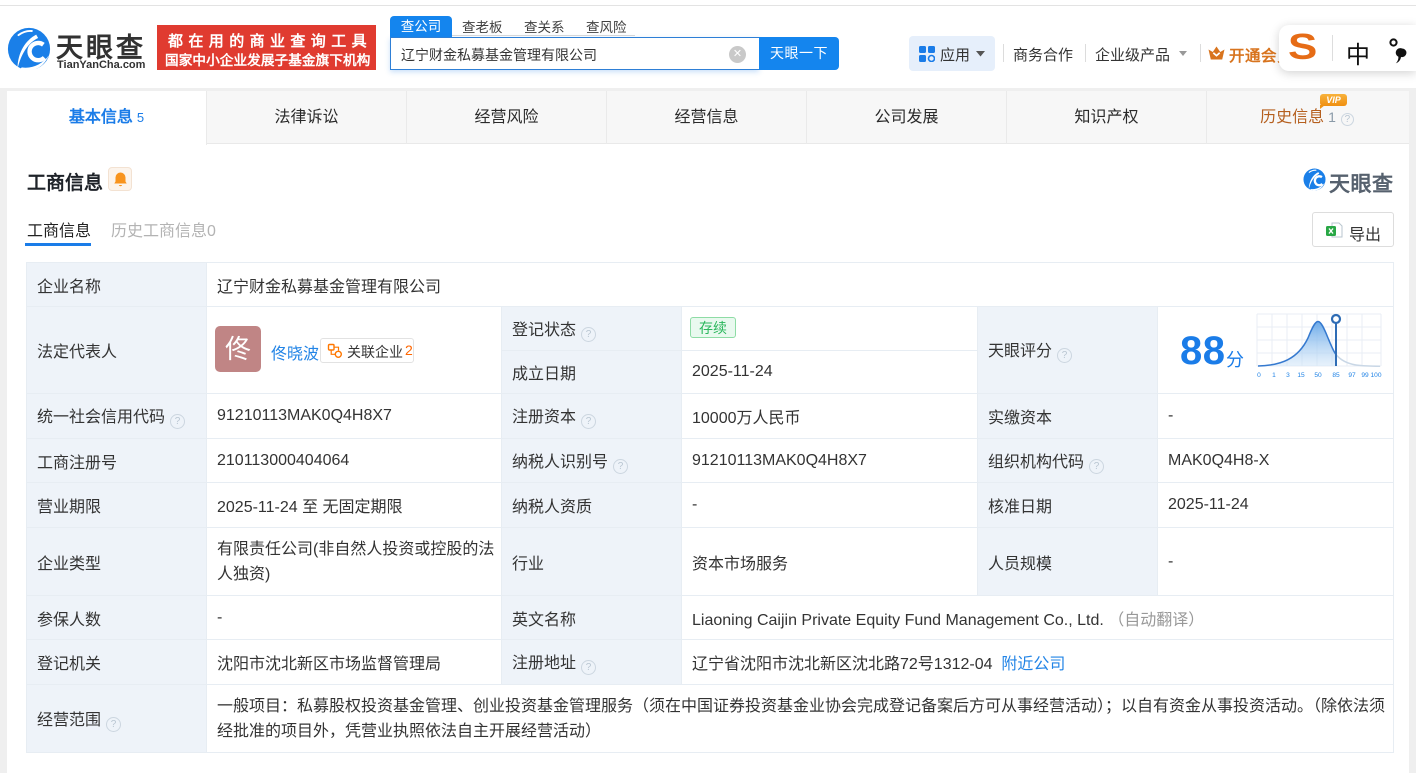  What do you see at coordinates (1274, 375) in the screenshot?
I see `svg-text: 1` at bounding box center [1274, 375].